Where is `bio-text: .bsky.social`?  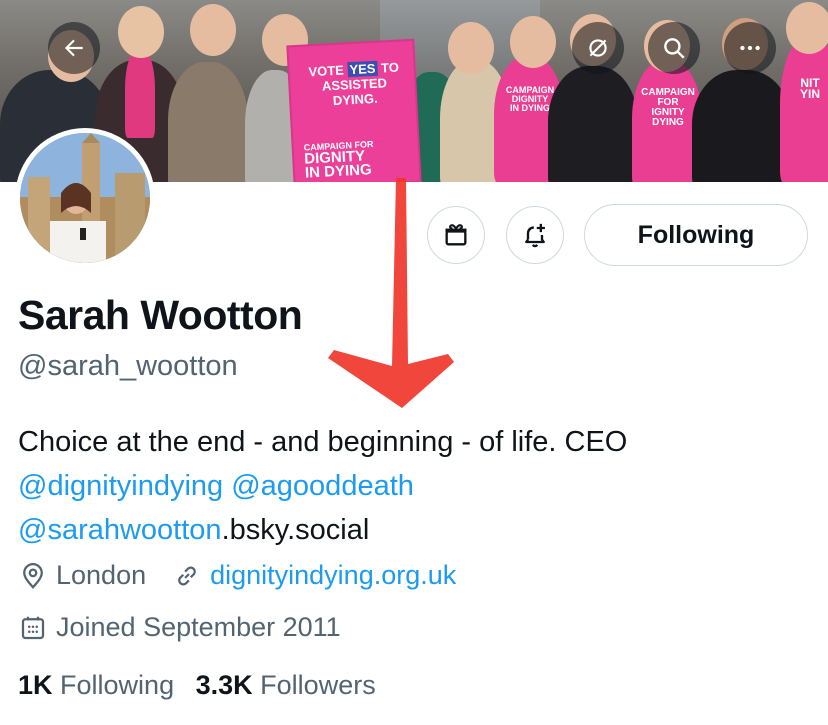 bio-text: .bsky.social is located at coordinates (295, 530).